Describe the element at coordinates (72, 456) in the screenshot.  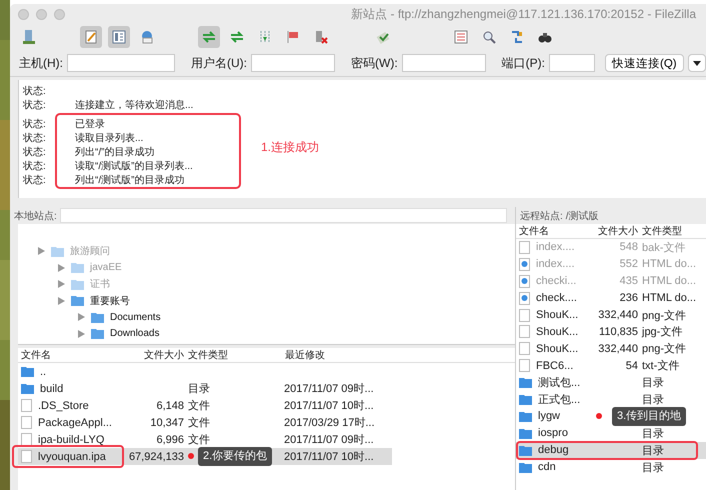
I see `file-name: lvyouquan.ipa` at that location.